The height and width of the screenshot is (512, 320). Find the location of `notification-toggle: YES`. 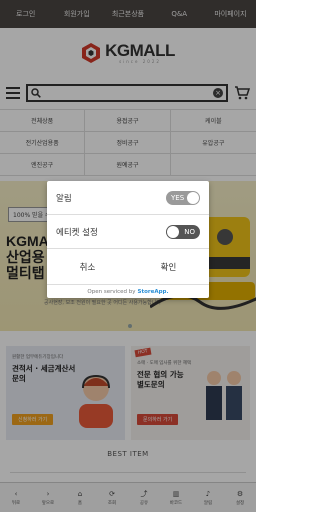

notification-toggle: YES is located at coordinates (183, 197).